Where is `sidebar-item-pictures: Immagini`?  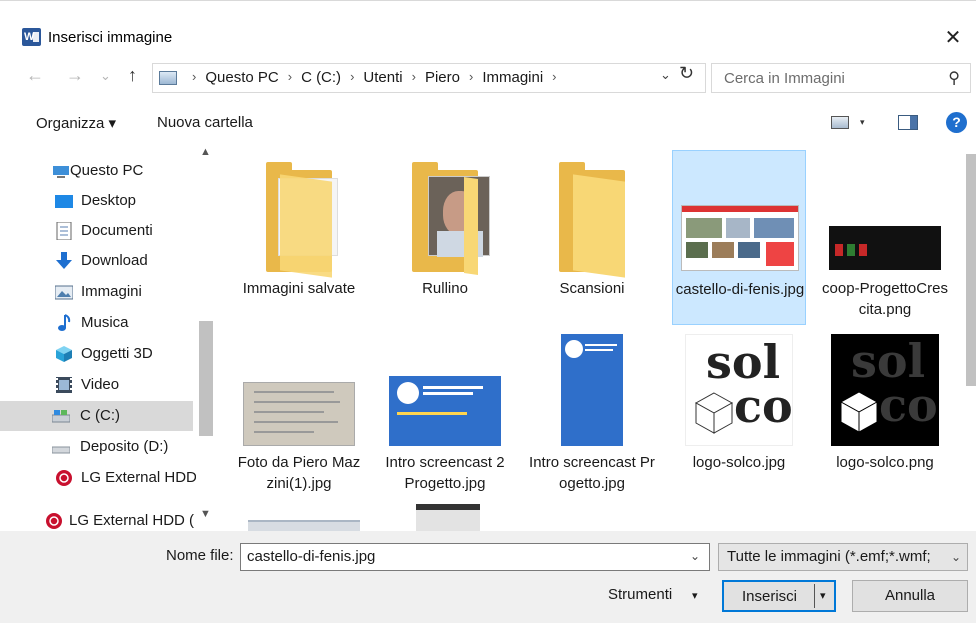
sidebar-item-pictures: Immagini is located at coordinates (96, 292).